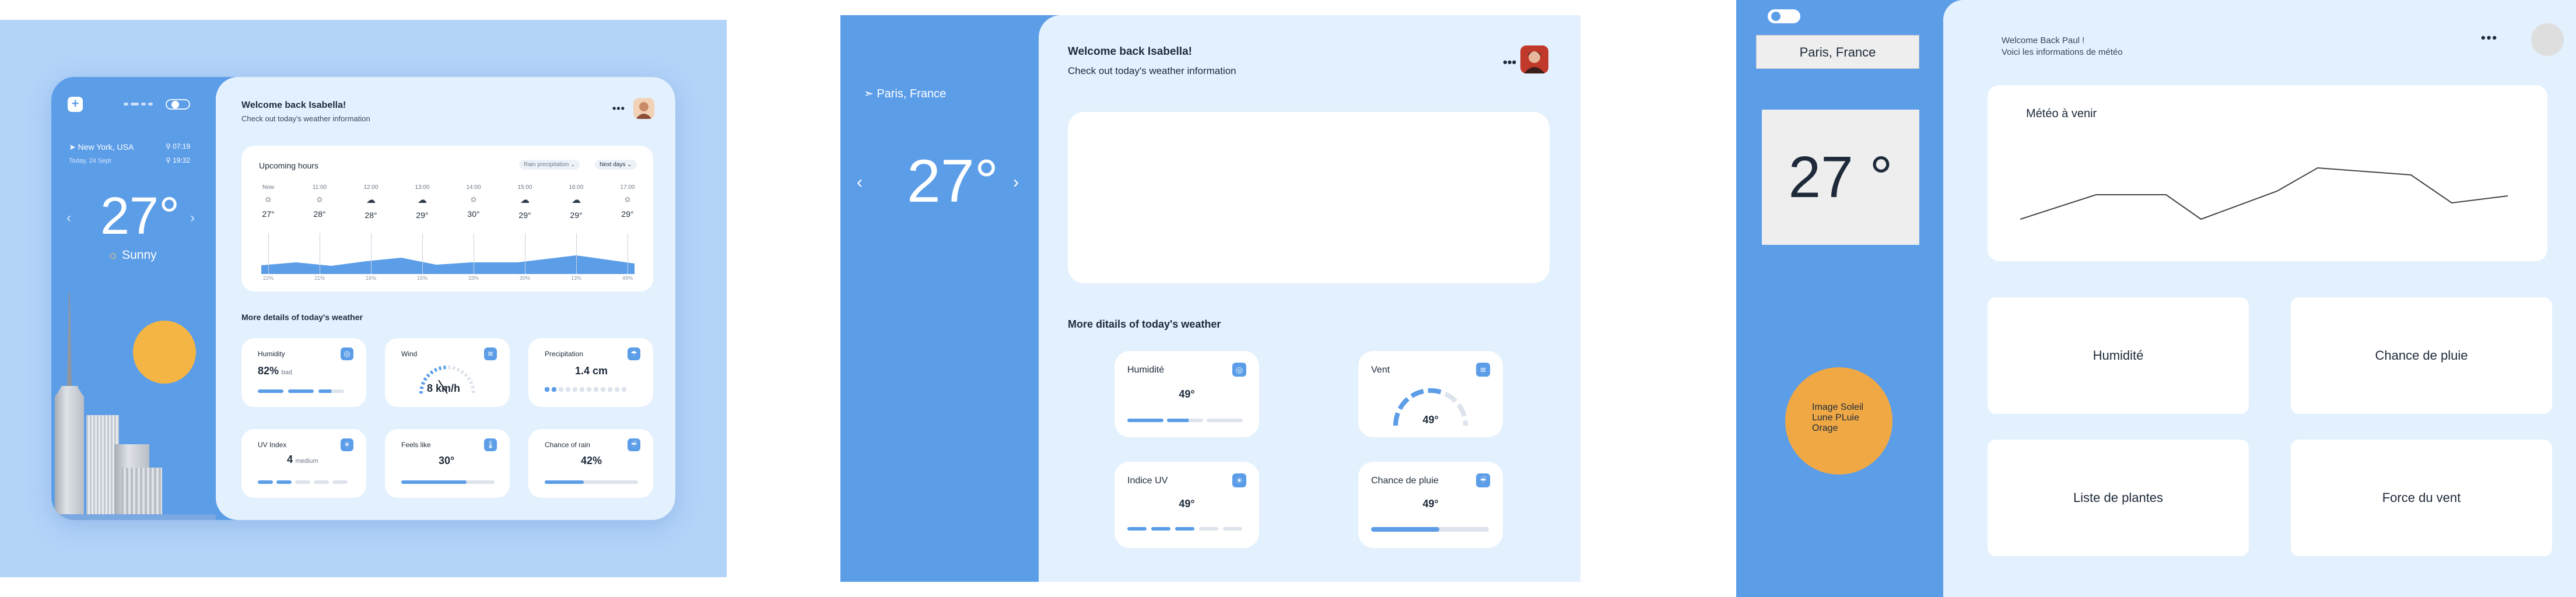 The height and width of the screenshot is (597, 2576). Describe the element at coordinates (370, 278) in the screenshot. I see `hour-precip-pct: 16%` at that location.